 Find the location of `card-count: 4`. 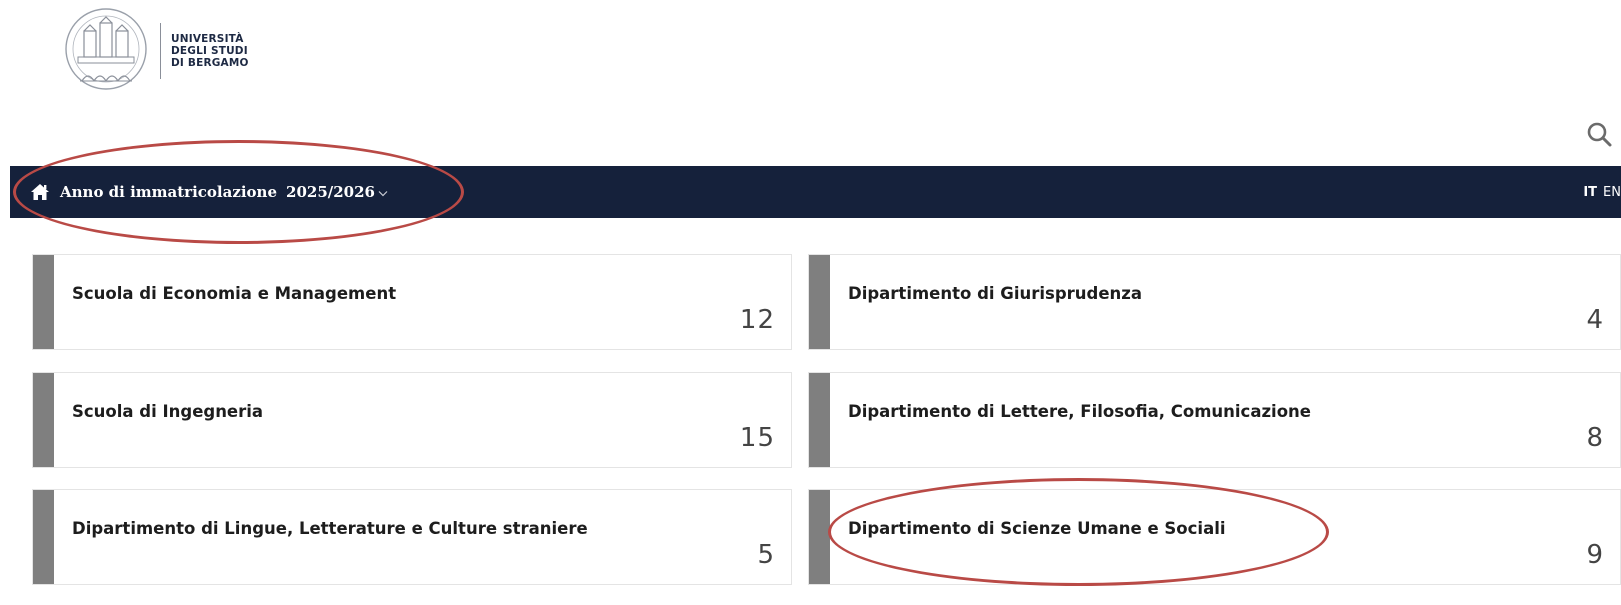

card-count: 4 is located at coordinates (1595, 320).